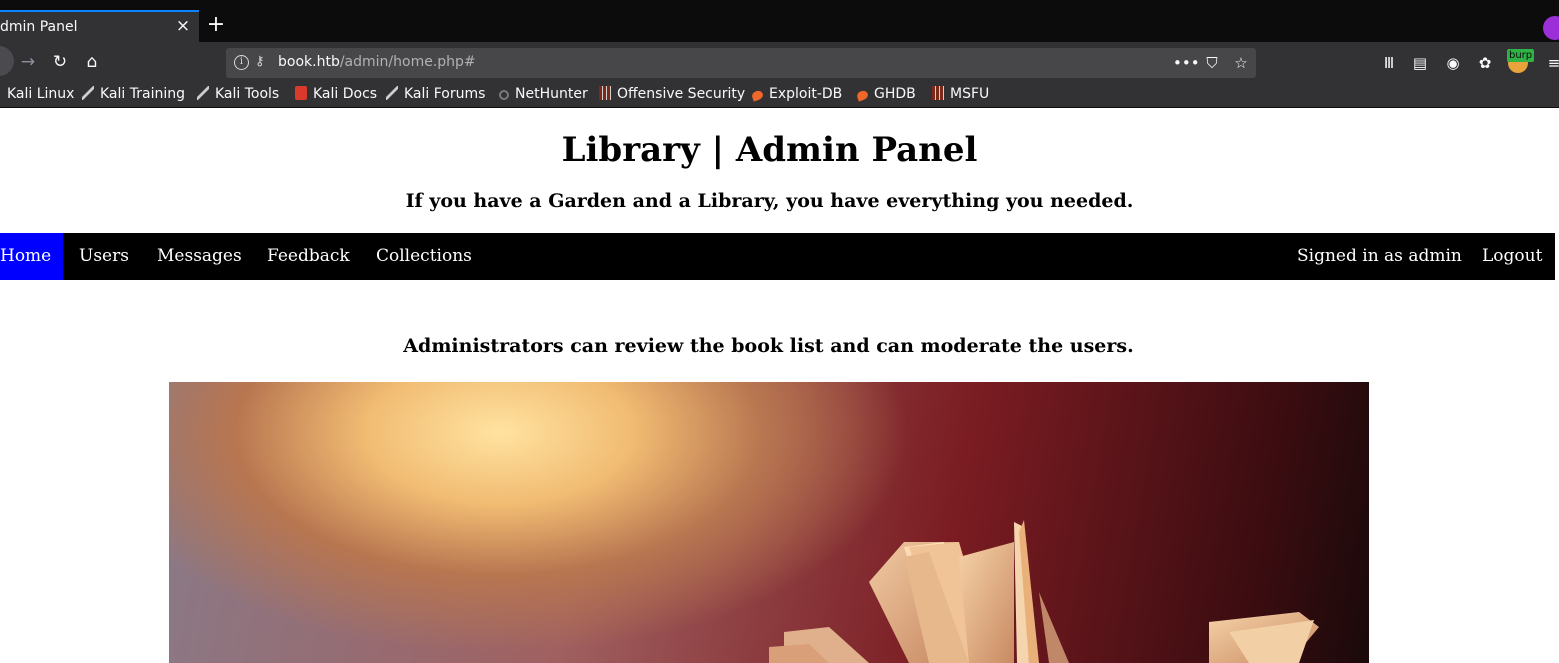 This screenshot has height=663, width=1559. I want to click on key-icon: ⚷, so click(260, 61).